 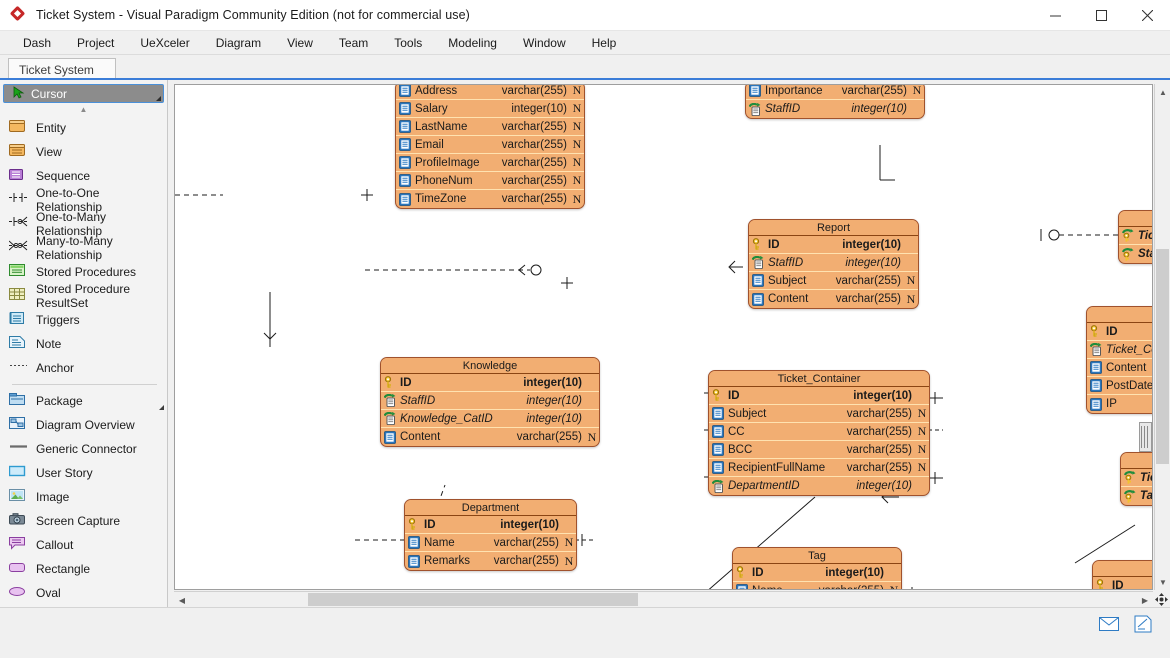 I want to click on menu-item-dash: Dash, so click(x=37, y=43).